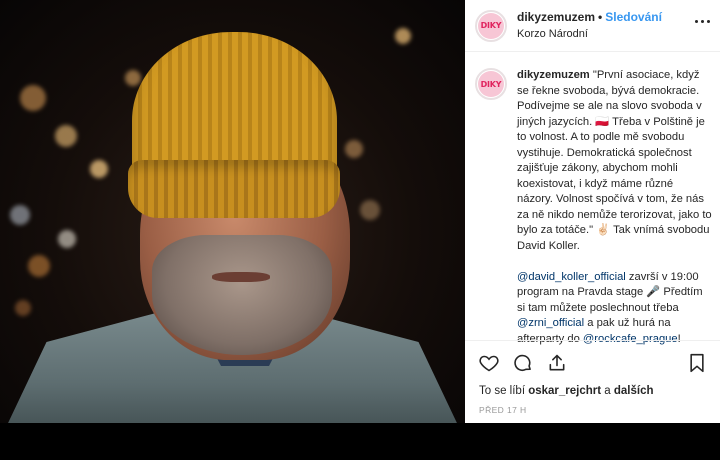 This screenshot has width=720, height=460. Describe the element at coordinates (602, 121) in the screenshot. I see `poland-flag-icon: 🇵🇱` at that location.